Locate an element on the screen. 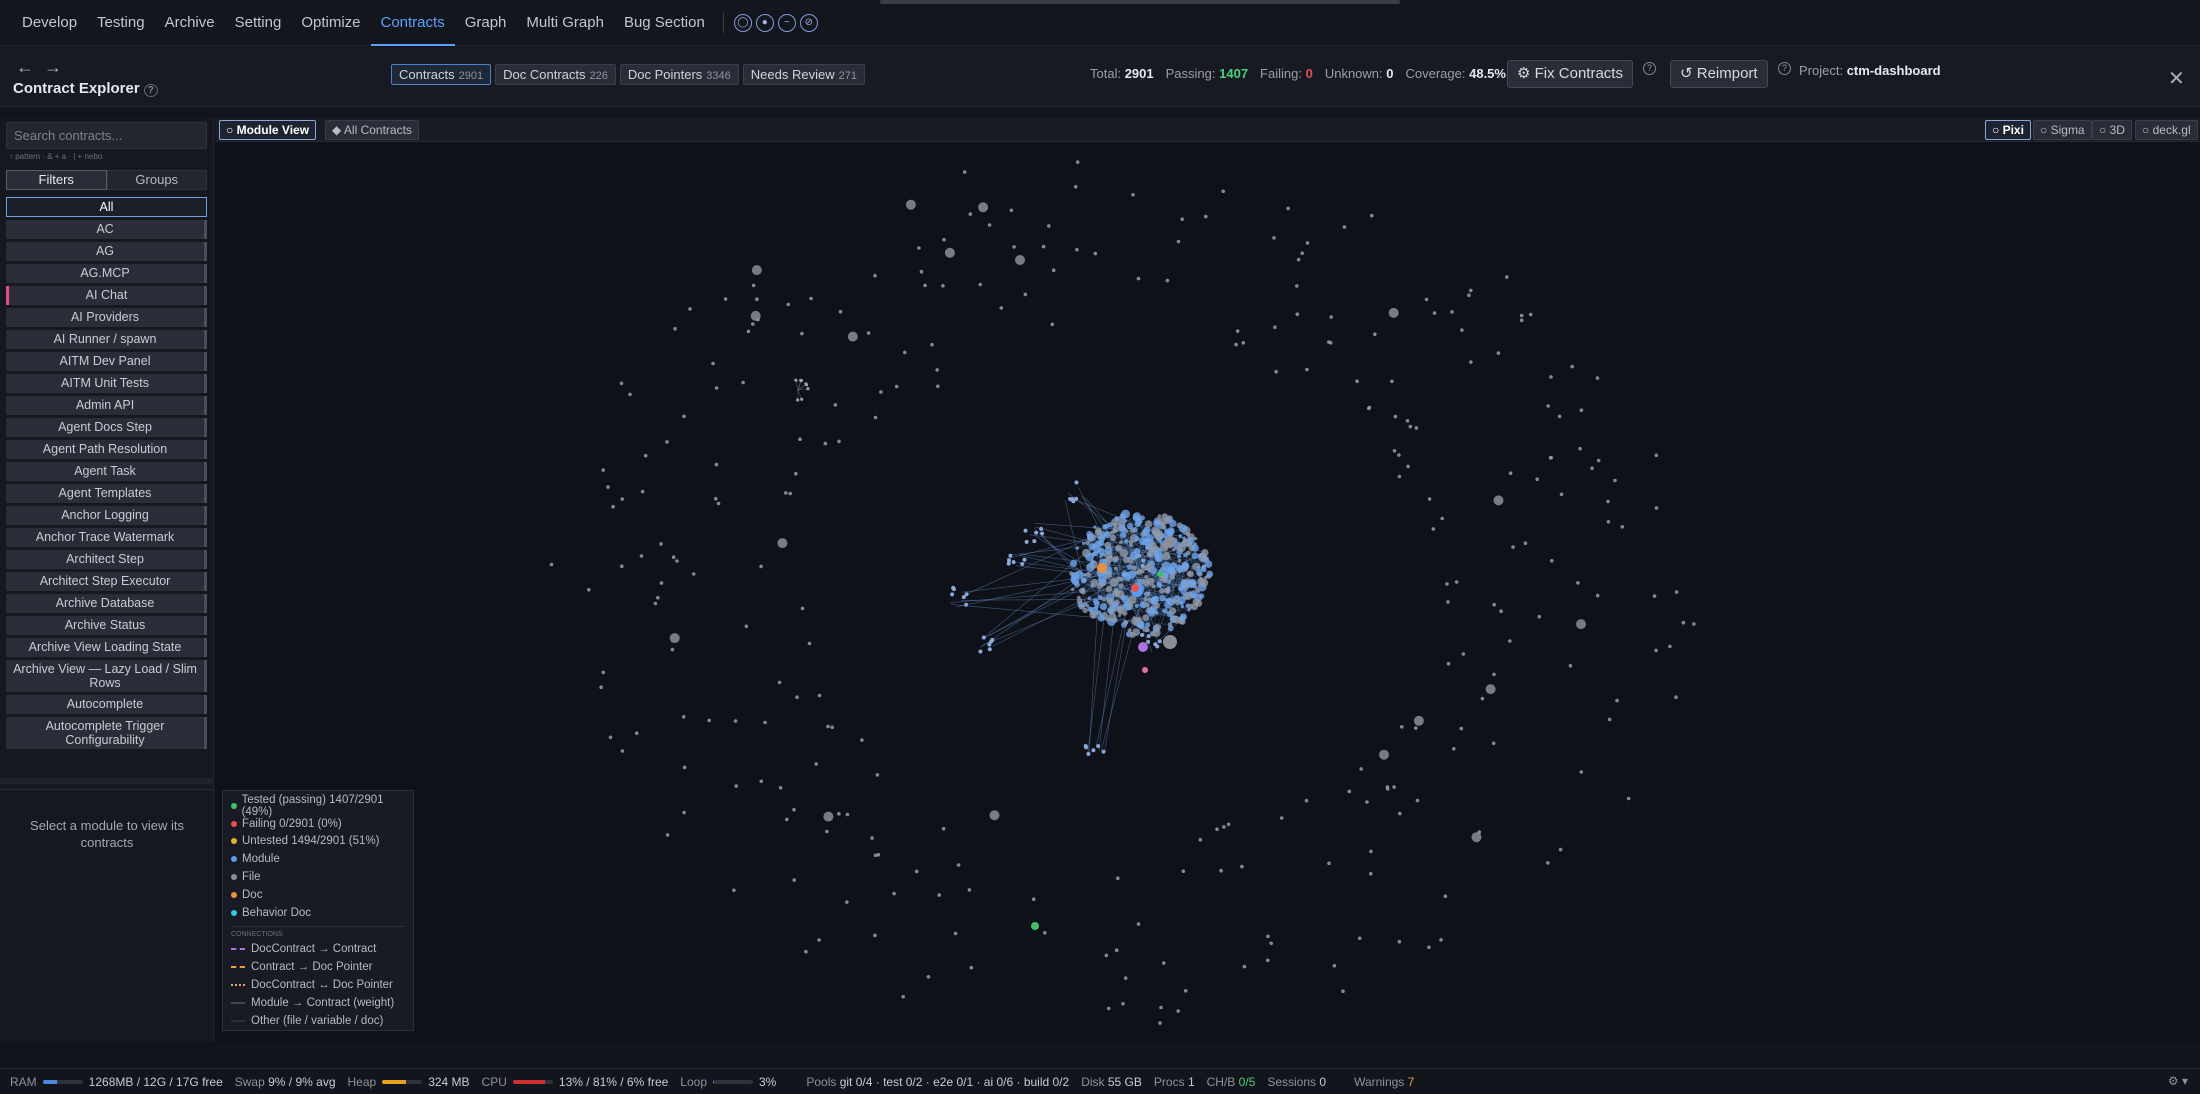 This screenshot has height=1094, width=2200. module-item: Architect Step is located at coordinates (106, 559).